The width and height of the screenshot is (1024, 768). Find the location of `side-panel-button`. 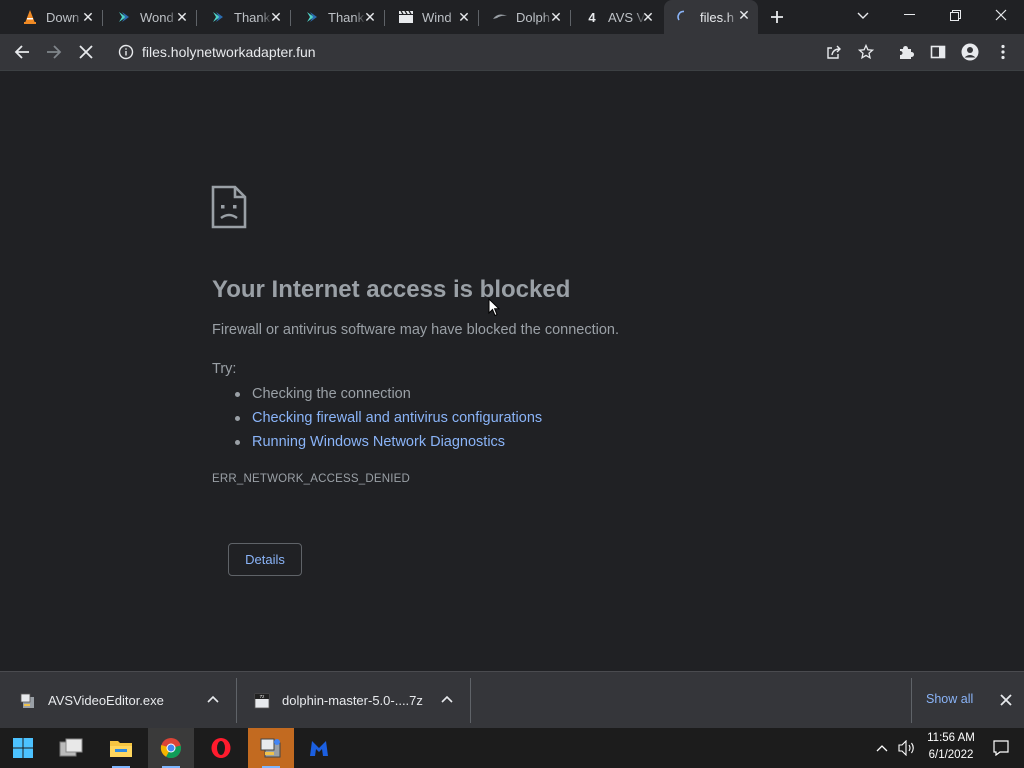

side-panel-button is located at coordinates (938, 52).